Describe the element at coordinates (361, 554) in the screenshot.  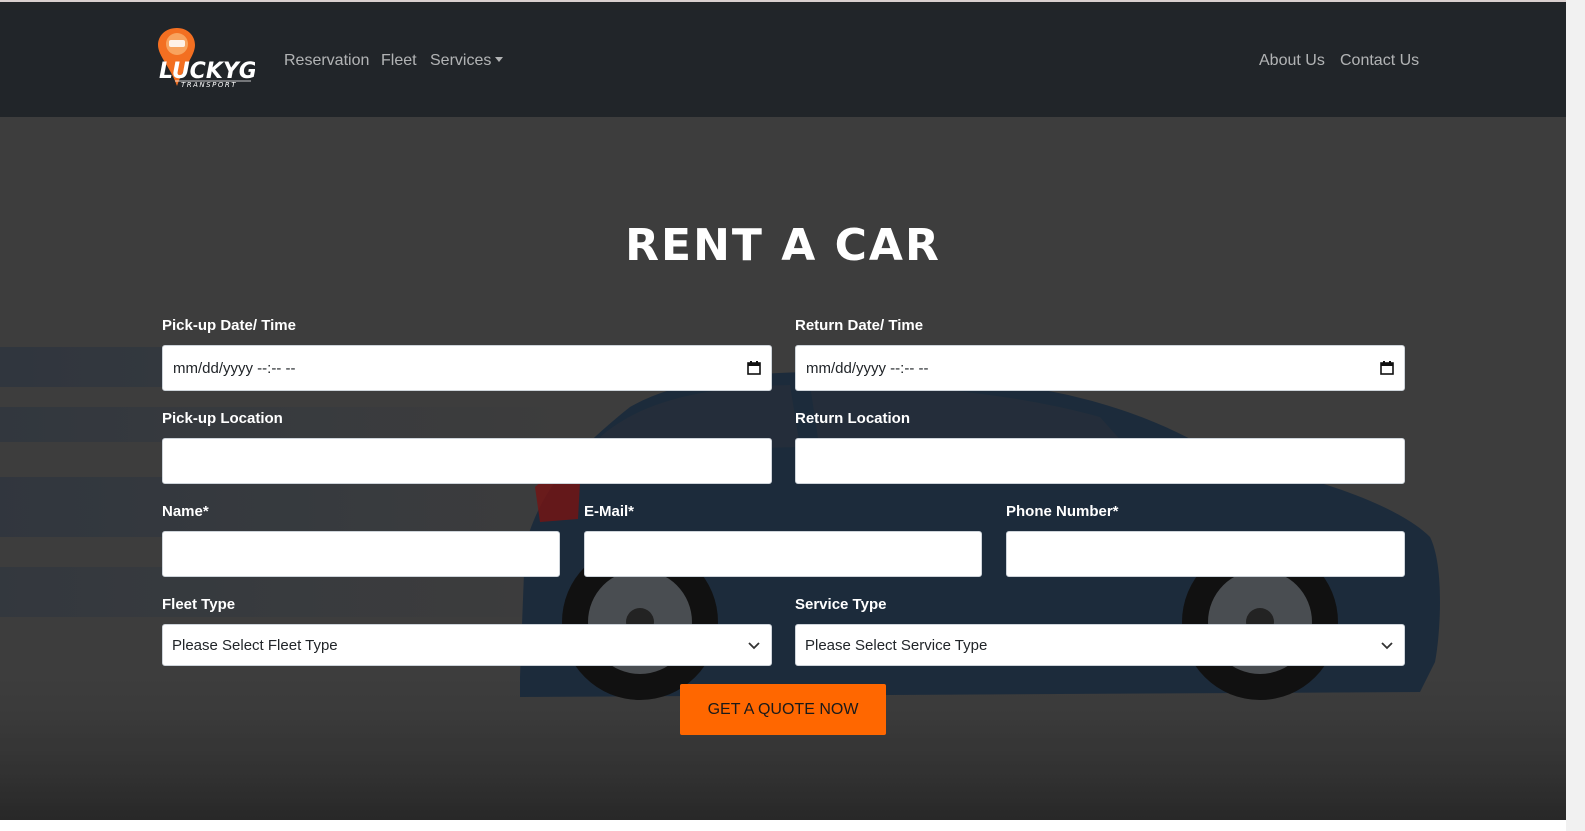
I see `name-input` at that location.